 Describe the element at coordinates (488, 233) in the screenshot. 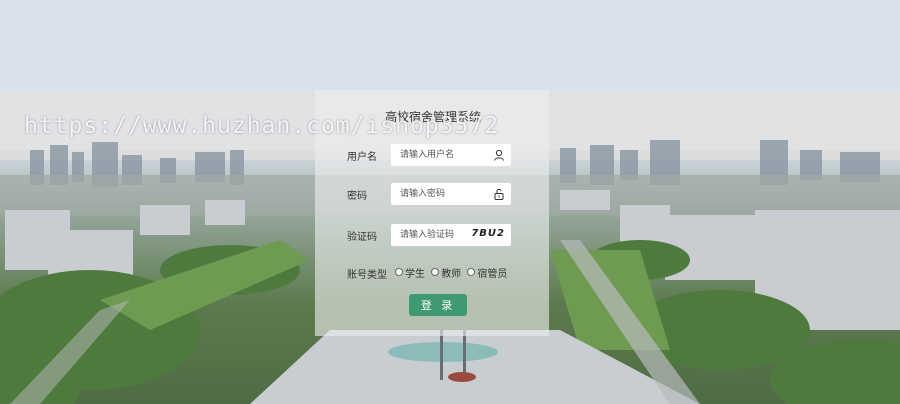

I see `captcha-code: 7BU2` at that location.